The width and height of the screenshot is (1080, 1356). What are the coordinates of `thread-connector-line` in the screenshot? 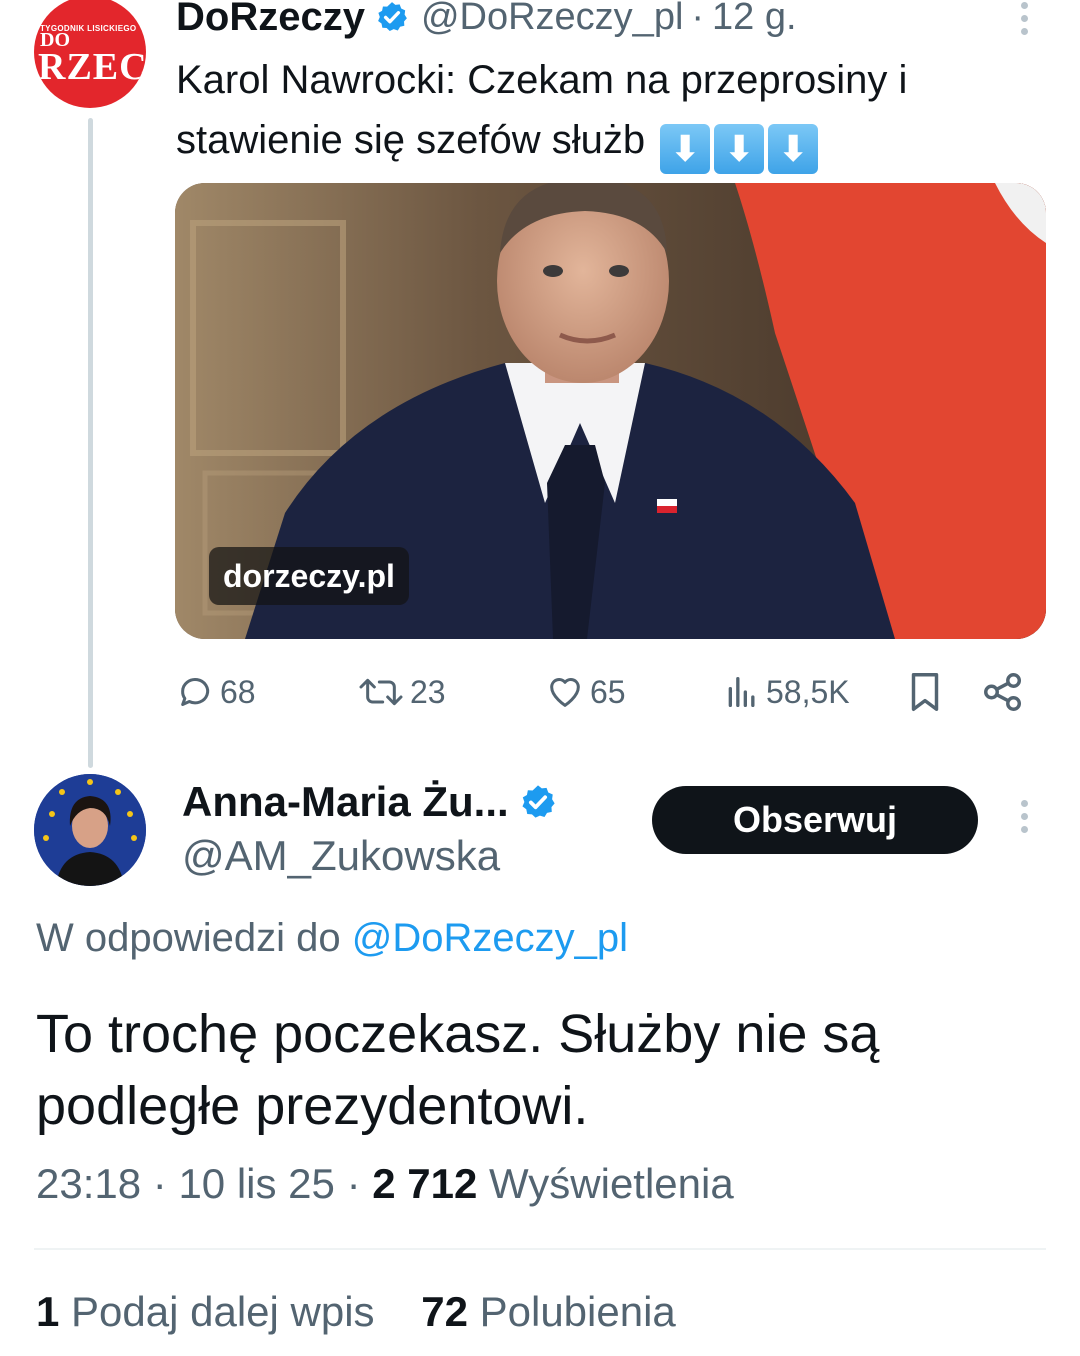 It's located at (90, 443).